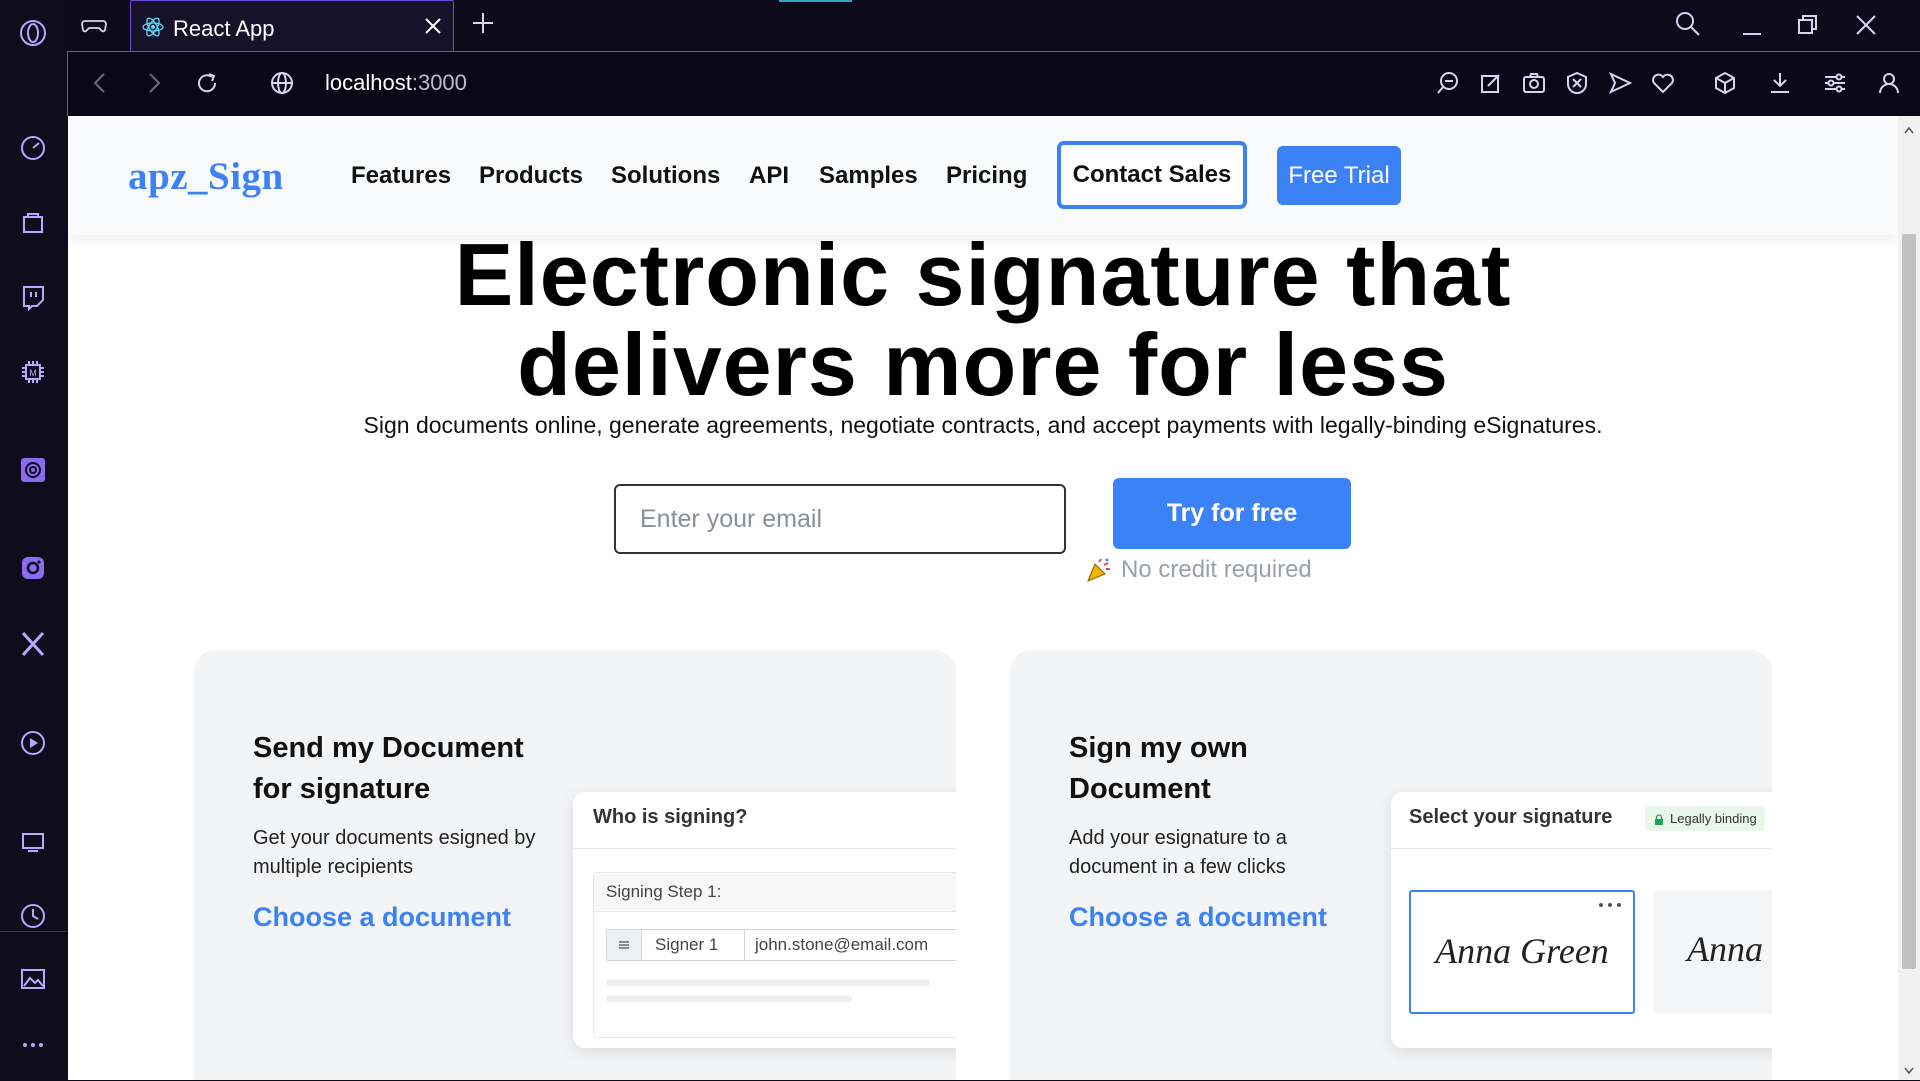 This screenshot has height=1081, width=1920. Describe the element at coordinates (33, 568) in the screenshot. I see `instagram-icon` at that location.